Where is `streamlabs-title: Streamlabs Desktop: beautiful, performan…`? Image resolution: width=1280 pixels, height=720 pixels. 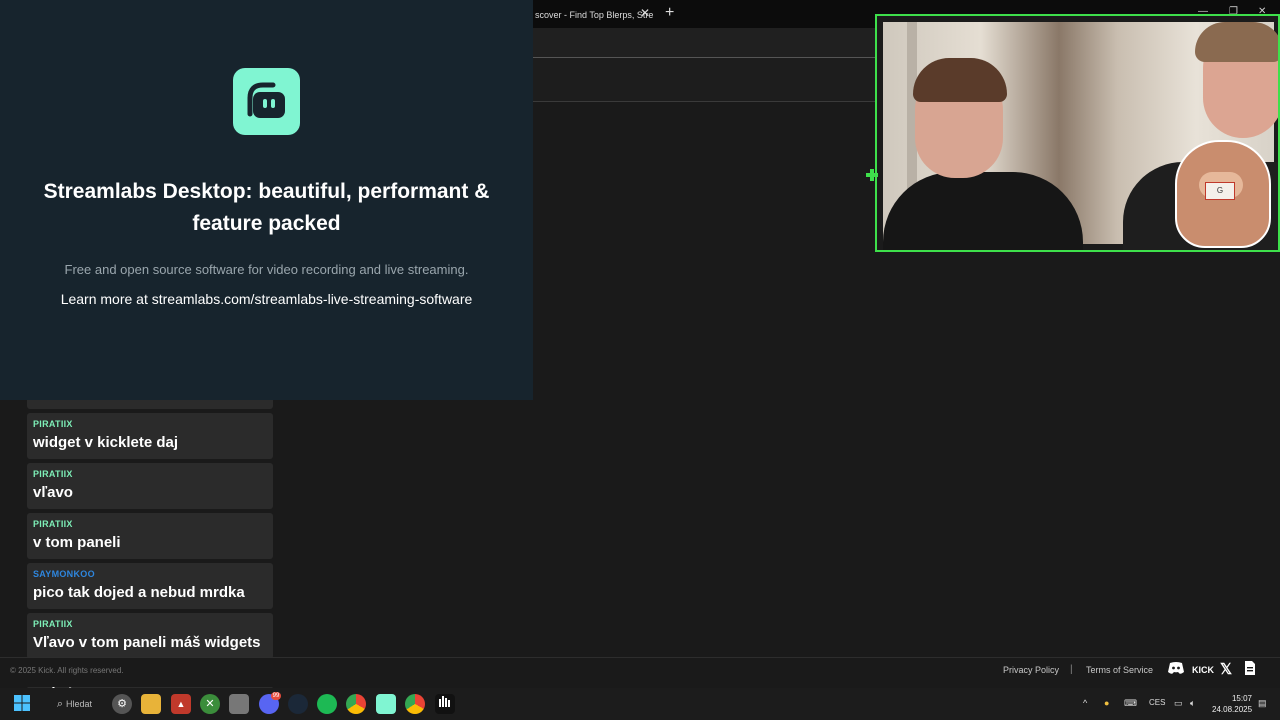 streamlabs-title: Streamlabs Desktop: beautiful, performan… is located at coordinates (266, 207).